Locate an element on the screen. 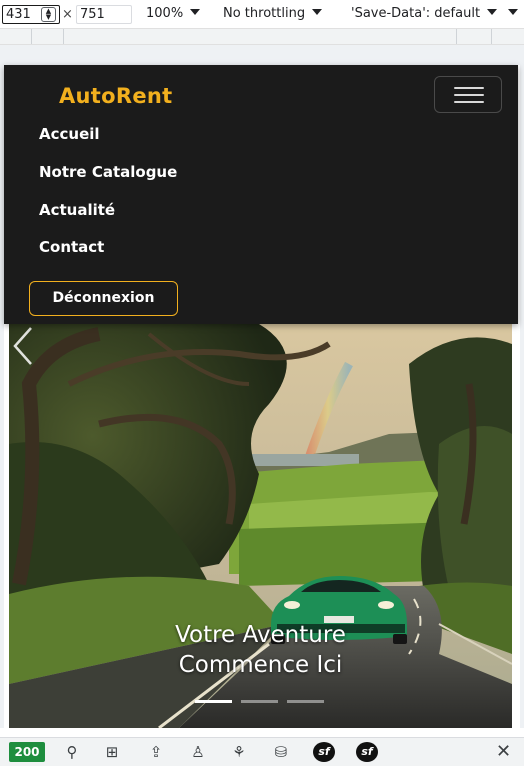 Image resolution: width=524 pixels, height=766 pixels. throttling-value: No throttling is located at coordinates (264, 13).